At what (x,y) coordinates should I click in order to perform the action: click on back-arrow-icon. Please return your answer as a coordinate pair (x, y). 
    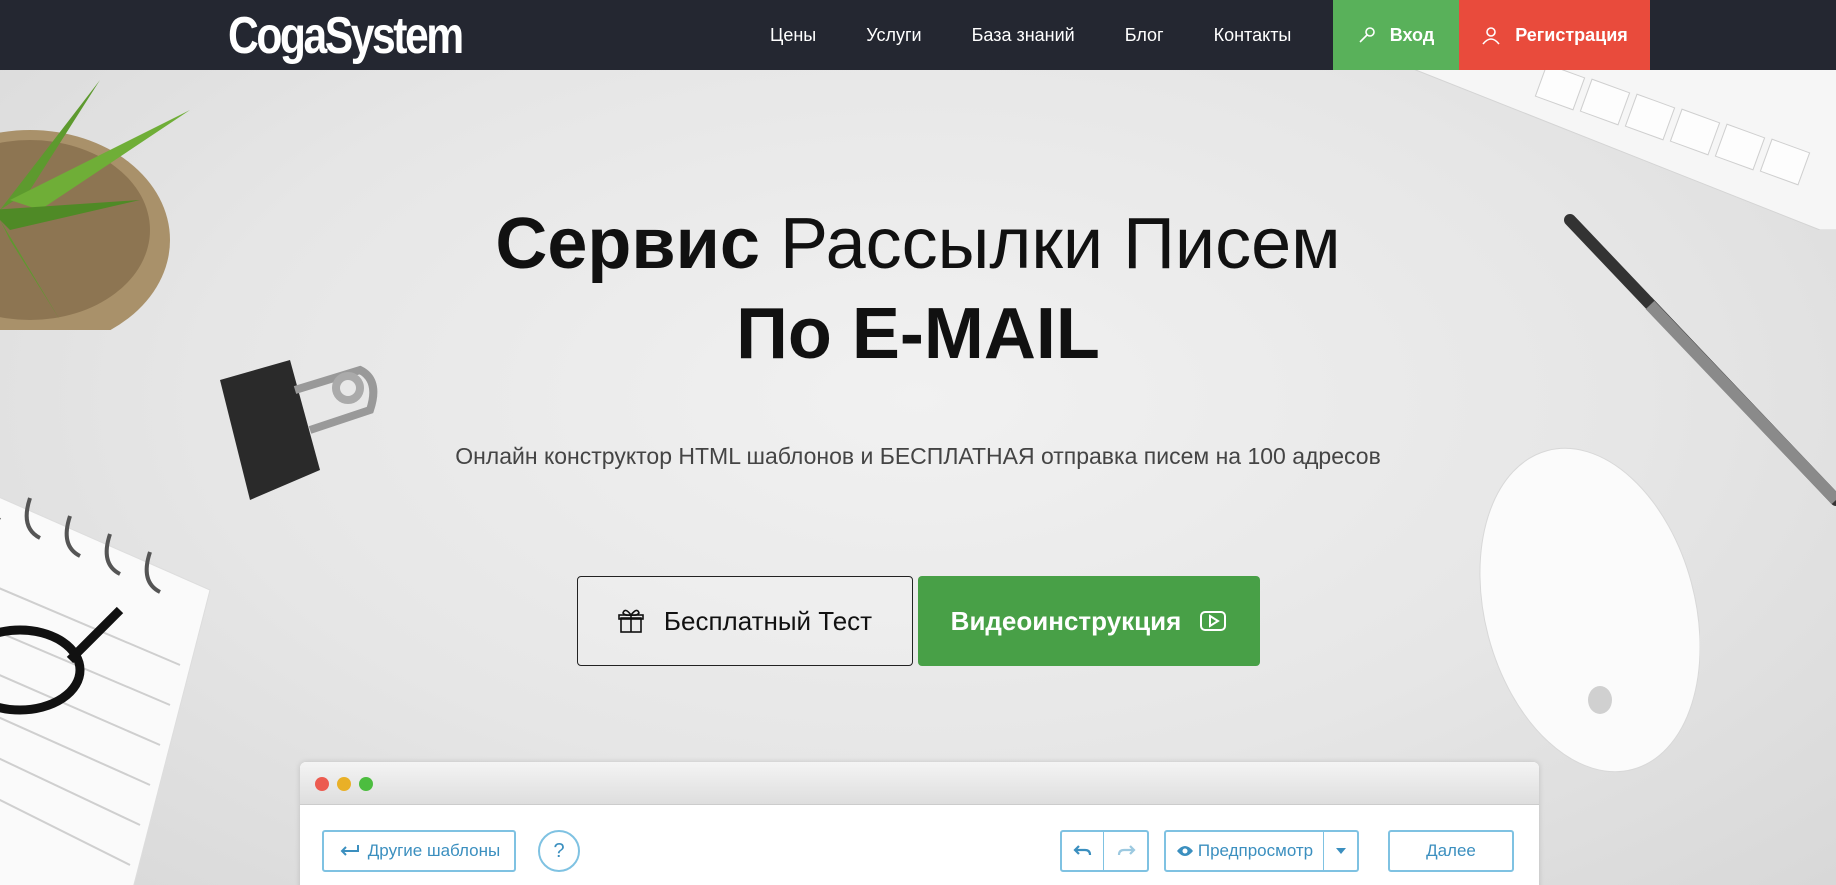
    Looking at the image, I should click on (349, 850).